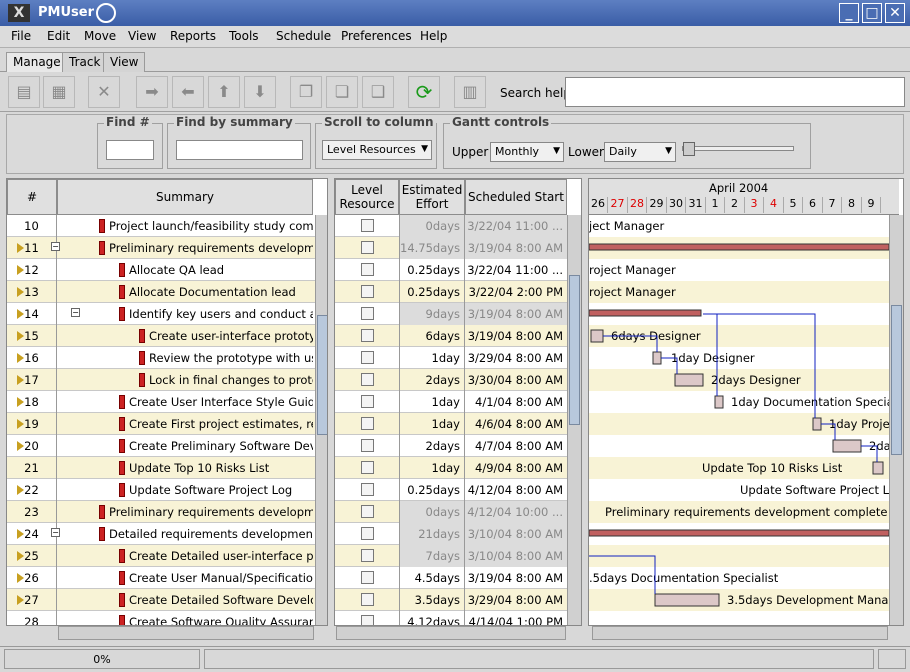 The image size is (910, 672). Describe the element at coordinates (221, 446) in the screenshot. I see `task-summary: Create Preliminary Software Develo` at that location.